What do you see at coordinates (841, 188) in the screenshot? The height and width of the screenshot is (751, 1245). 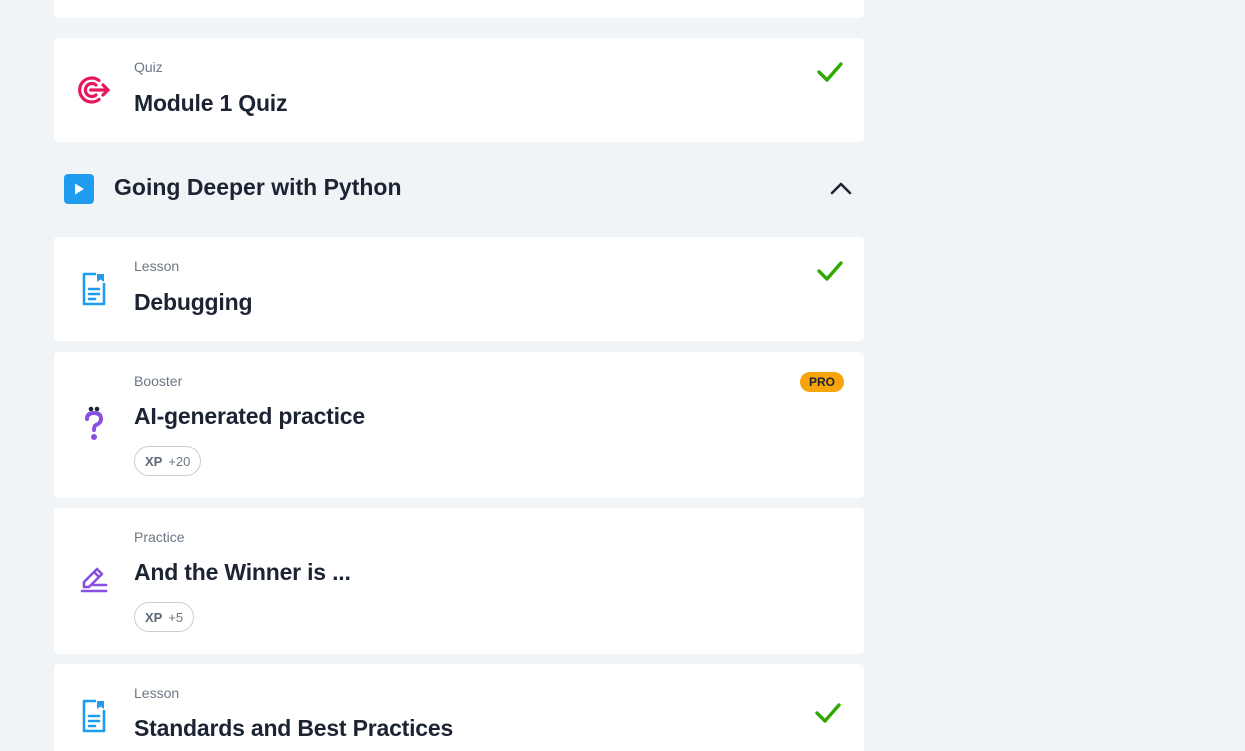 I see `chevron-up-icon` at bounding box center [841, 188].